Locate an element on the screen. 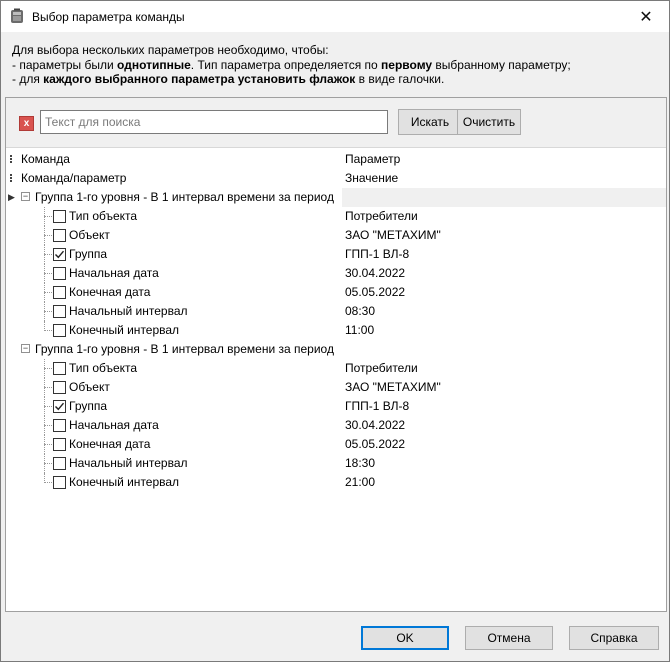 Image resolution: width=670 pixels, height=662 pixels. cancel-button: Отмена is located at coordinates (509, 638).